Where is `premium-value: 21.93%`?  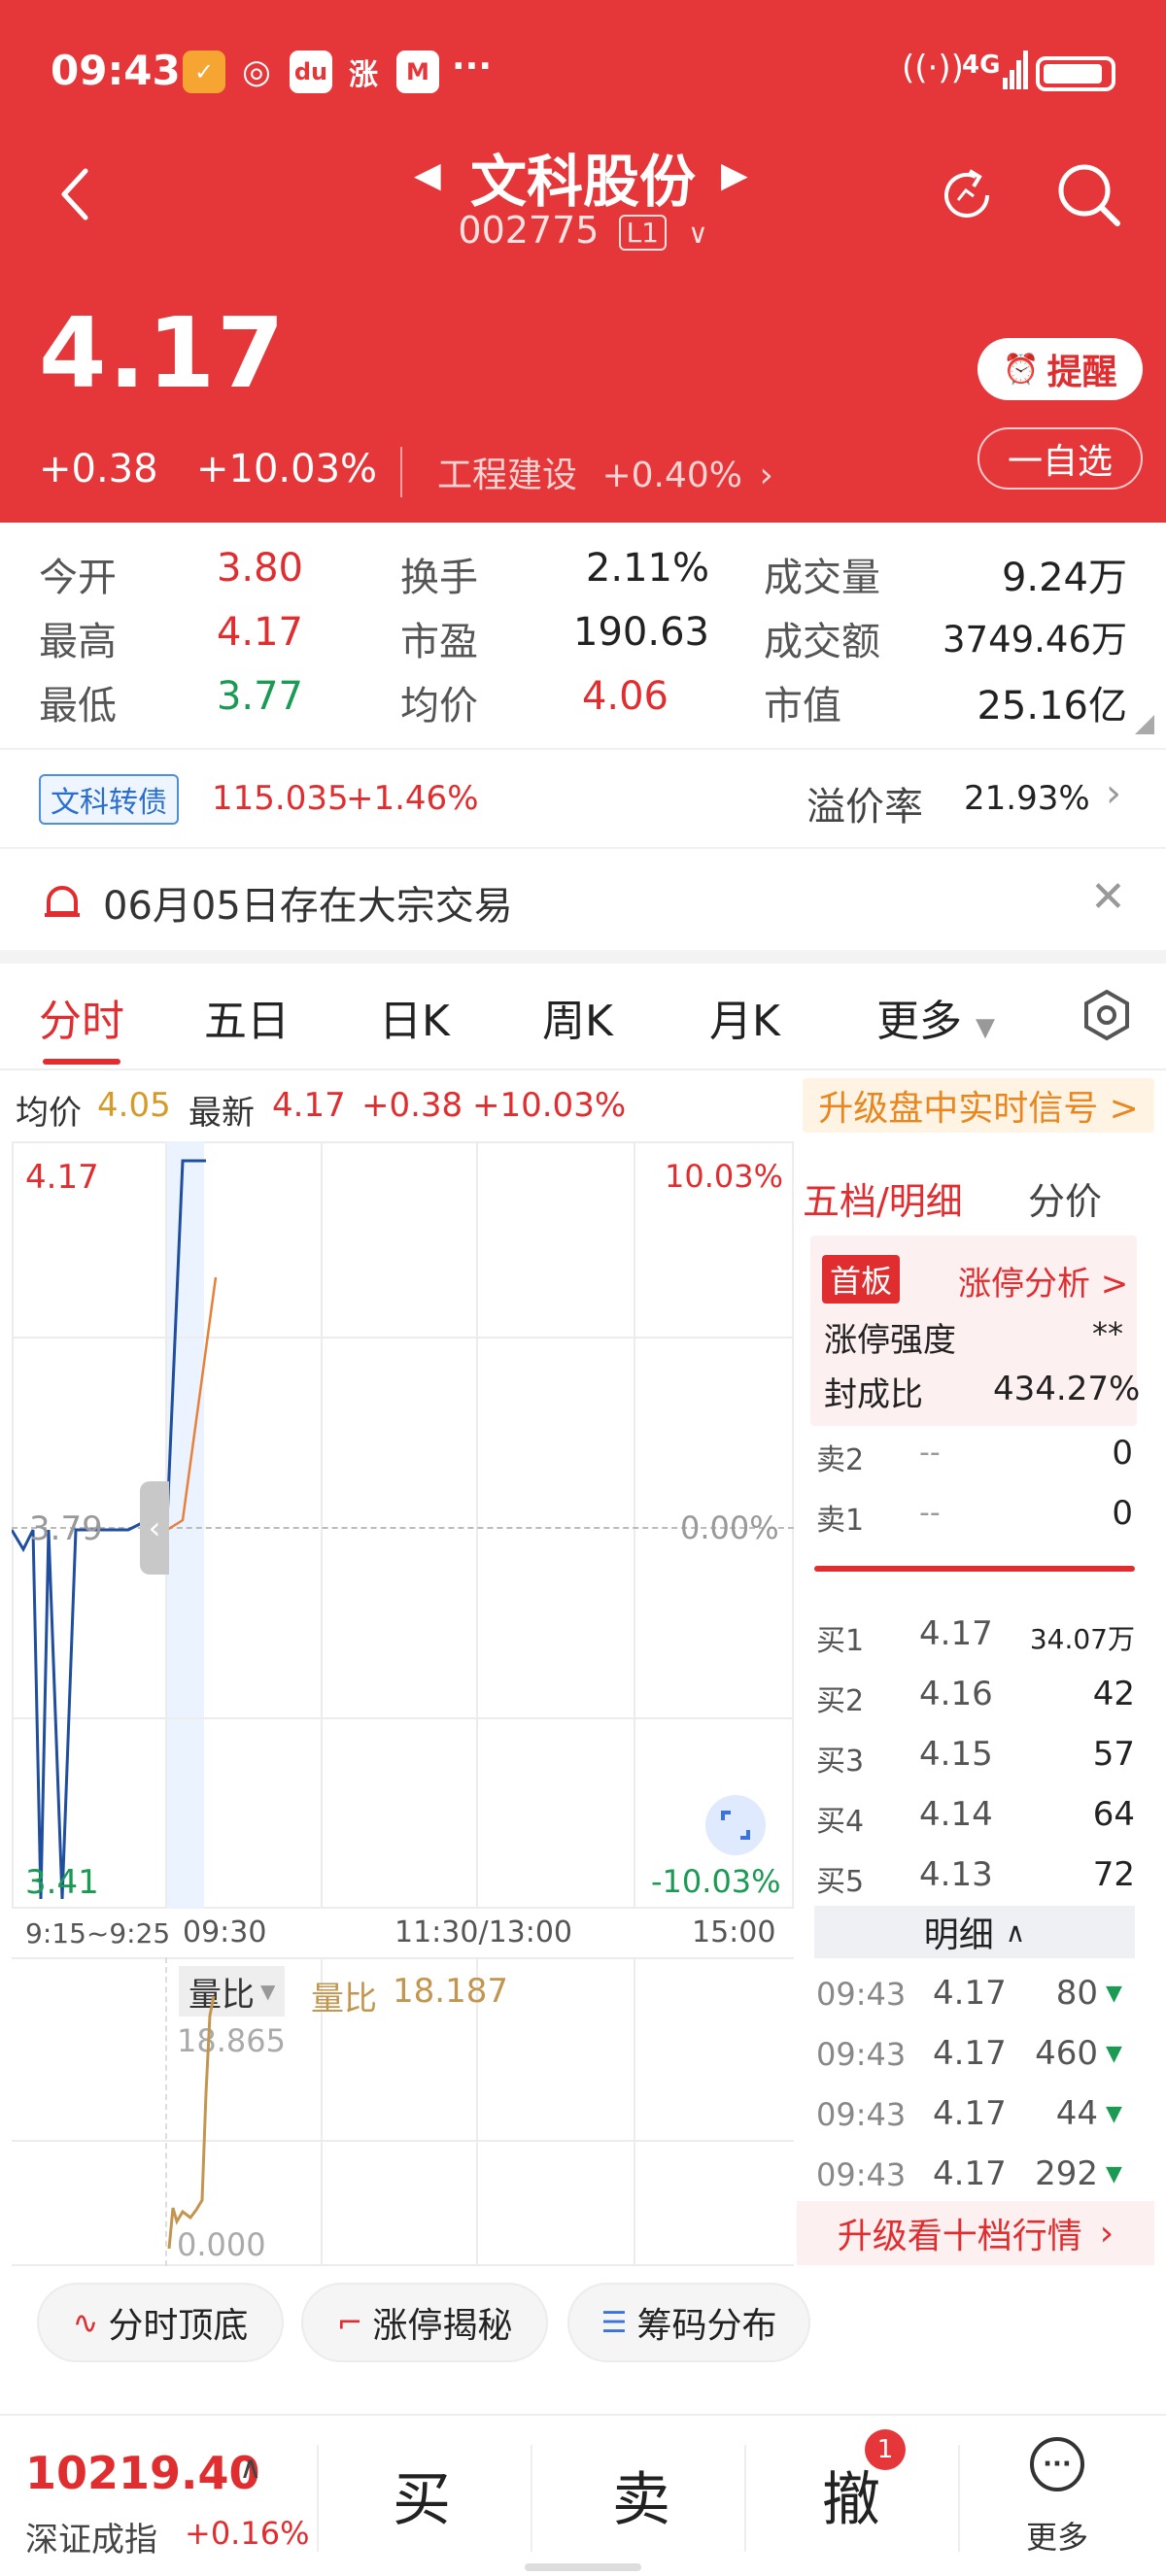 premium-value: 21.93% is located at coordinates (1027, 798).